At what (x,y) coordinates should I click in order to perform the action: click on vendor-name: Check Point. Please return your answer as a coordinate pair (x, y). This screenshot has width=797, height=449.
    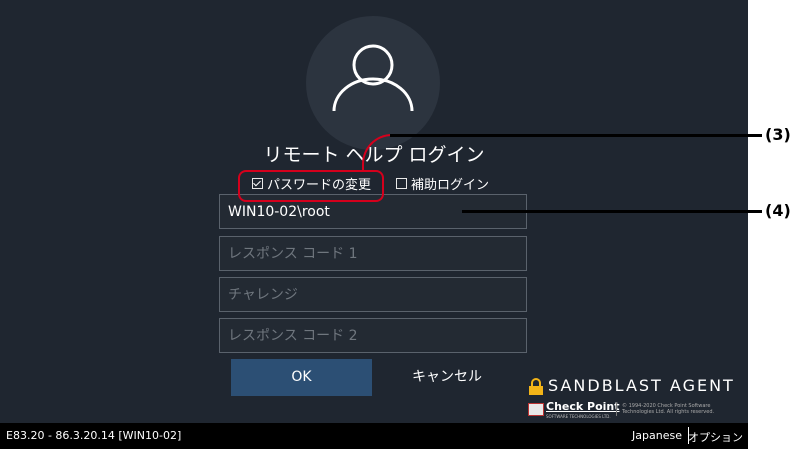
    Looking at the image, I should click on (583, 406).